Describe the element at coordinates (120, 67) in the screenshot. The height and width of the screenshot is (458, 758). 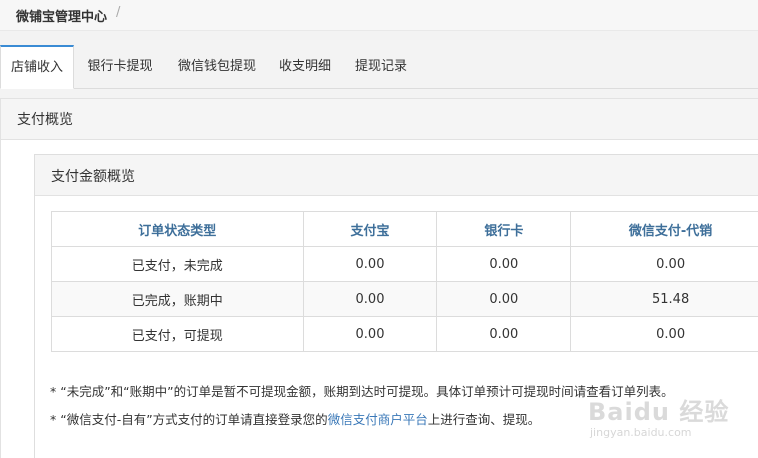
I see `tab-bank-card-withdraw: 银行卡提现` at that location.